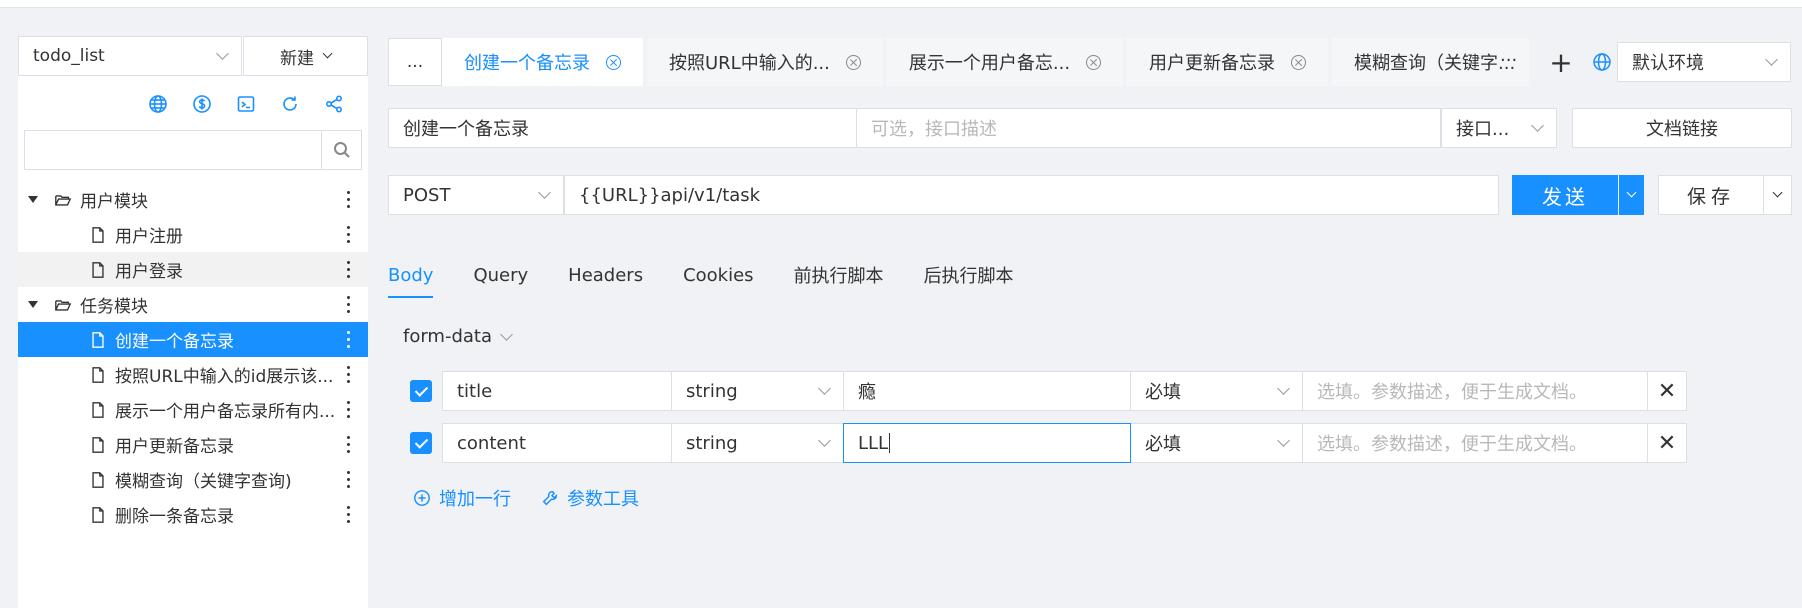 Image resolution: width=1802 pixels, height=608 pixels. I want to click on wrench-icon, so click(550, 498).